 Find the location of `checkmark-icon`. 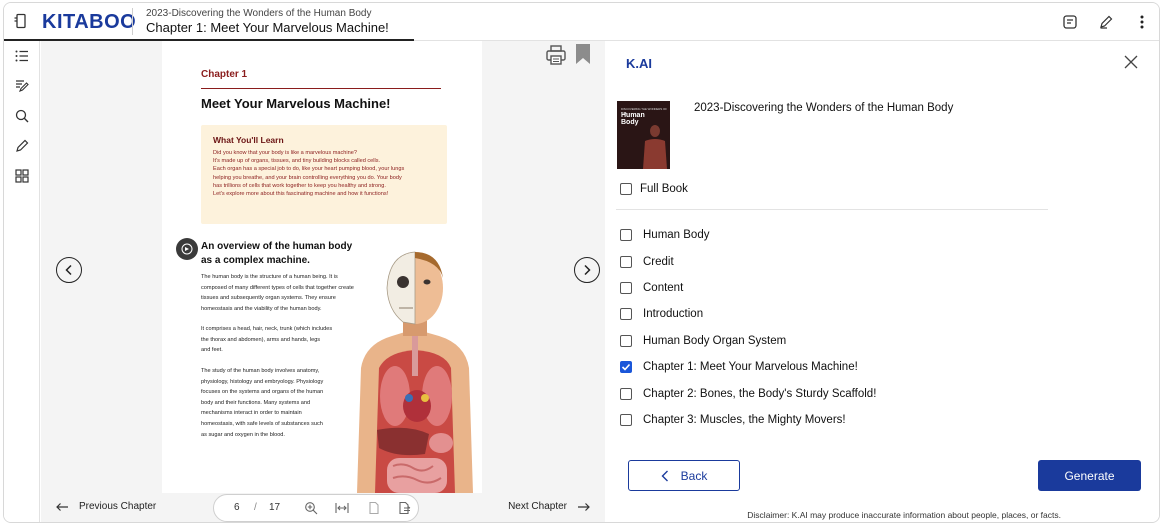

checkmark-icon is located at coordinates (626, 367).